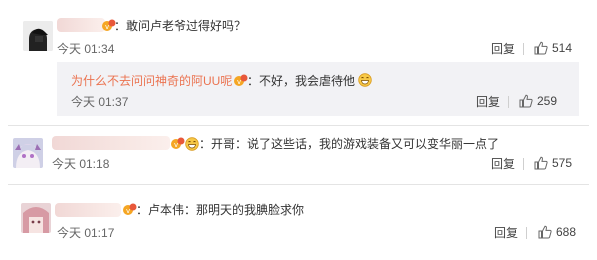  What do you see at coordinates (100, 102) in the screenshot?
I see `reply-time: 今天 01:37` at bounding box center [100, 102].